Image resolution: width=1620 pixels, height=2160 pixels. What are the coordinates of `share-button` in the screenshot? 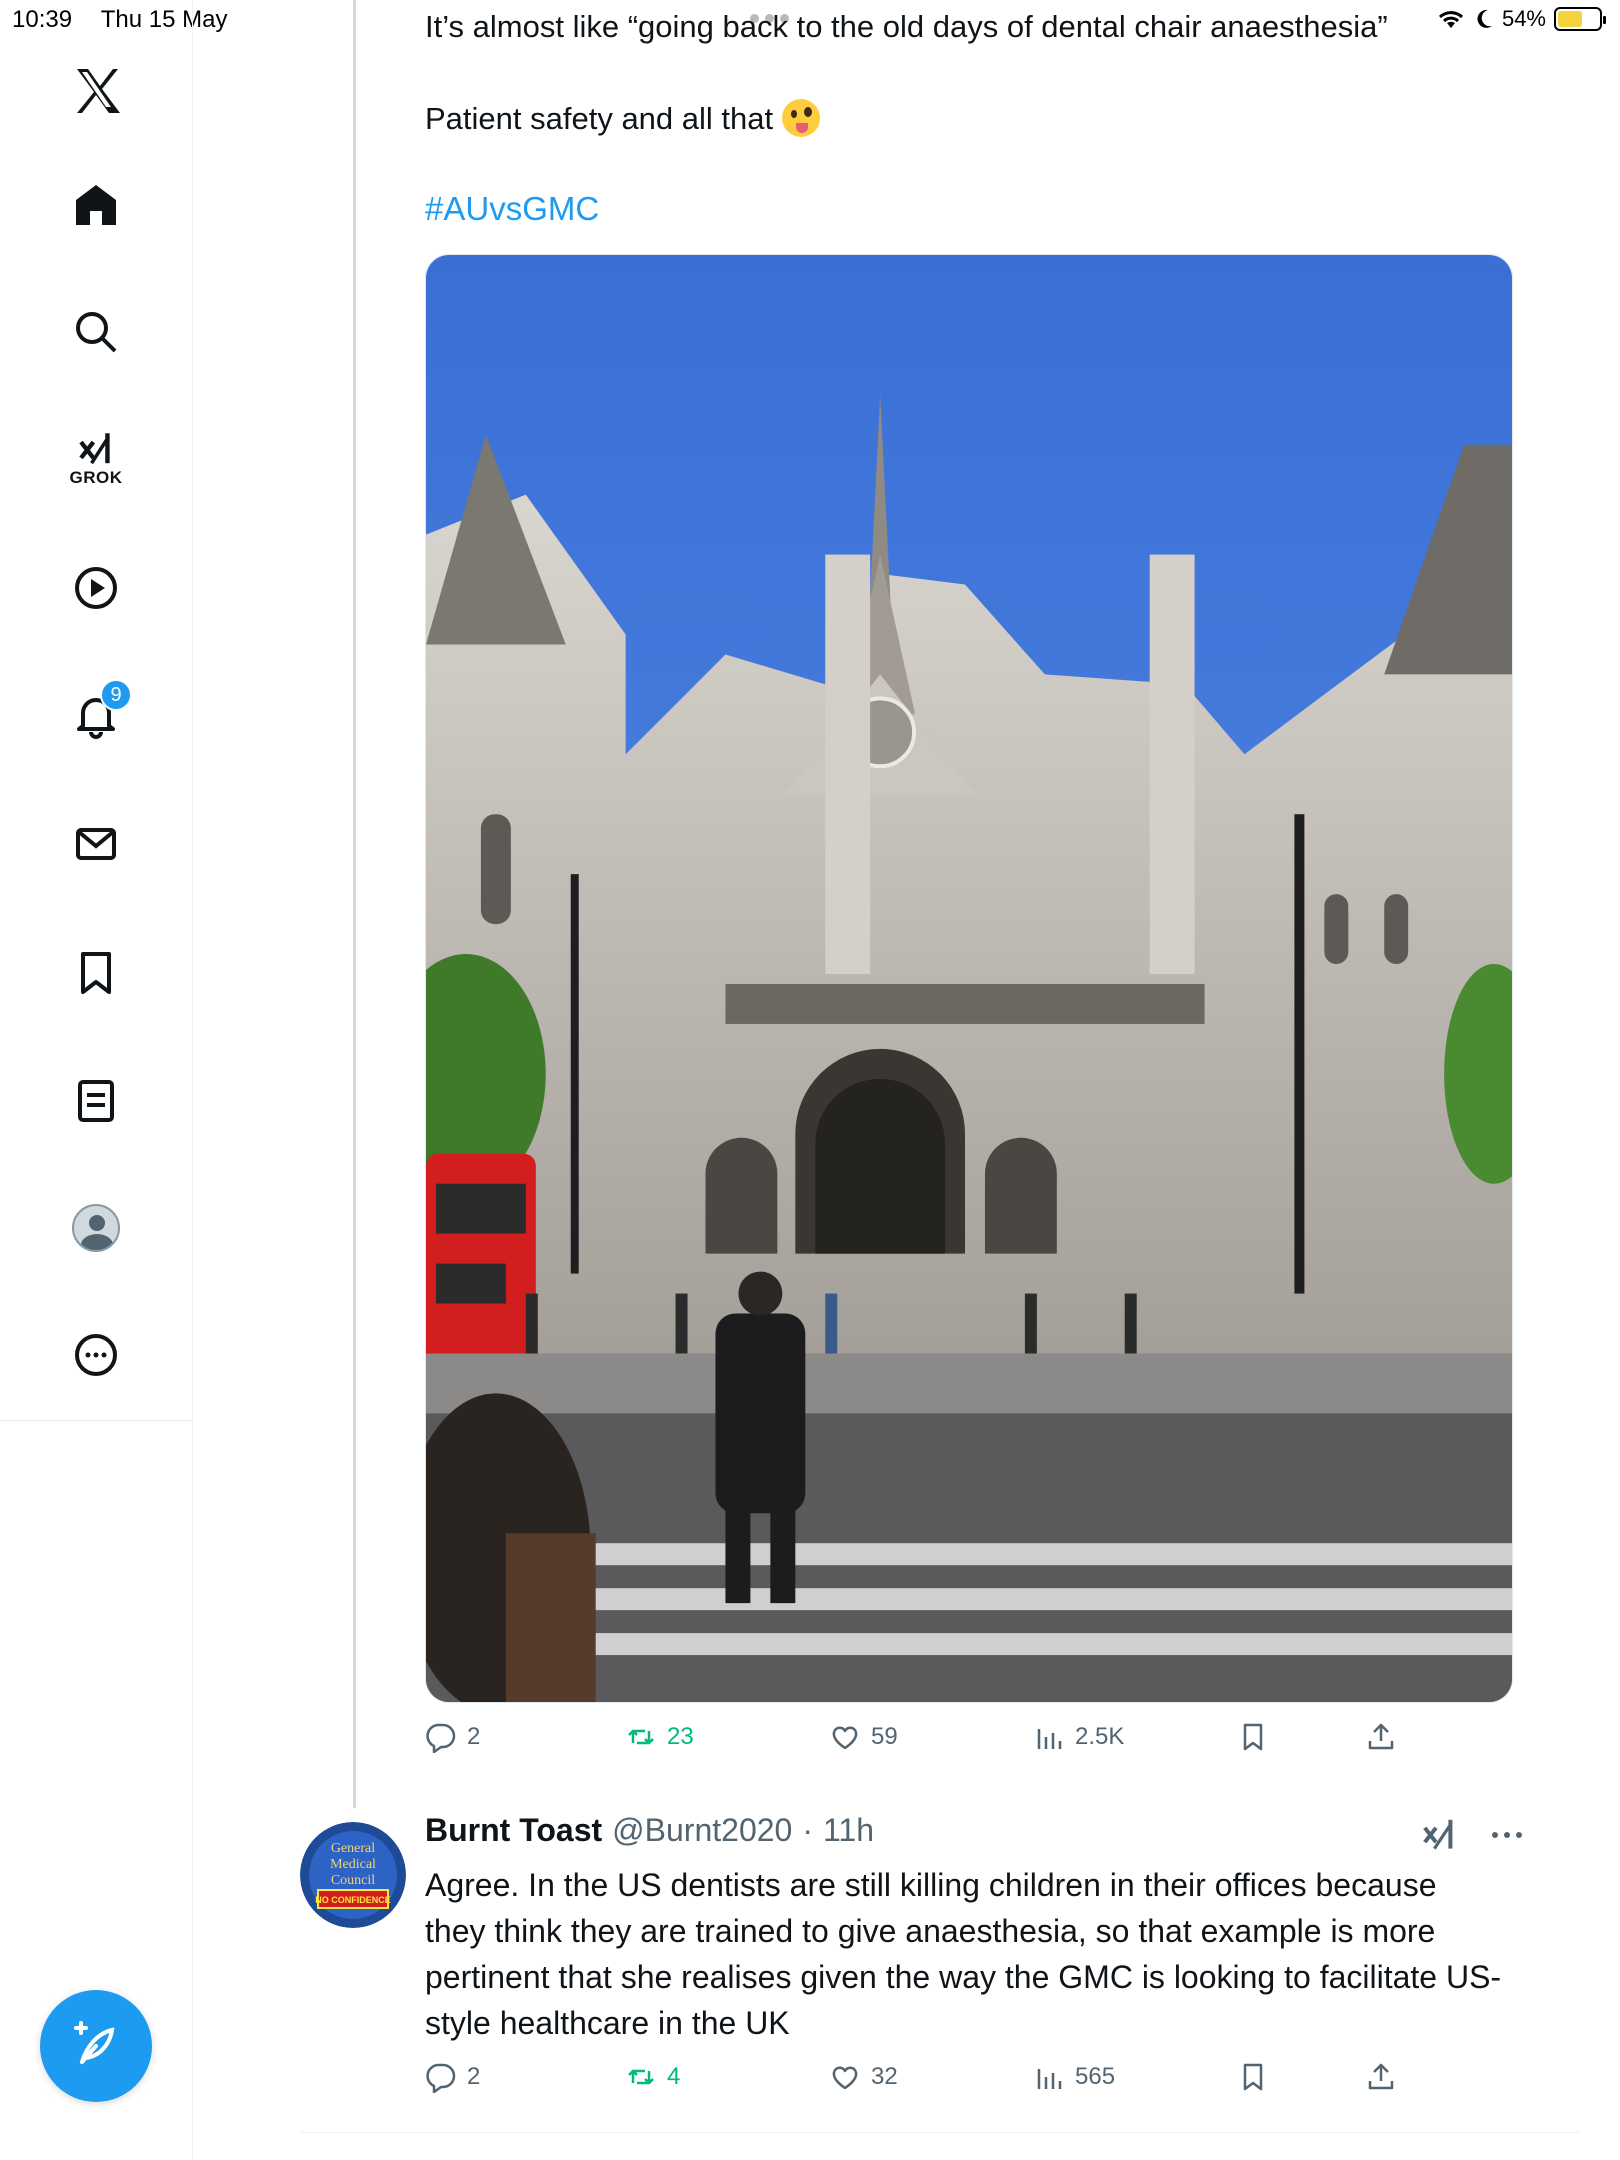 It's located at (1381, 1737).